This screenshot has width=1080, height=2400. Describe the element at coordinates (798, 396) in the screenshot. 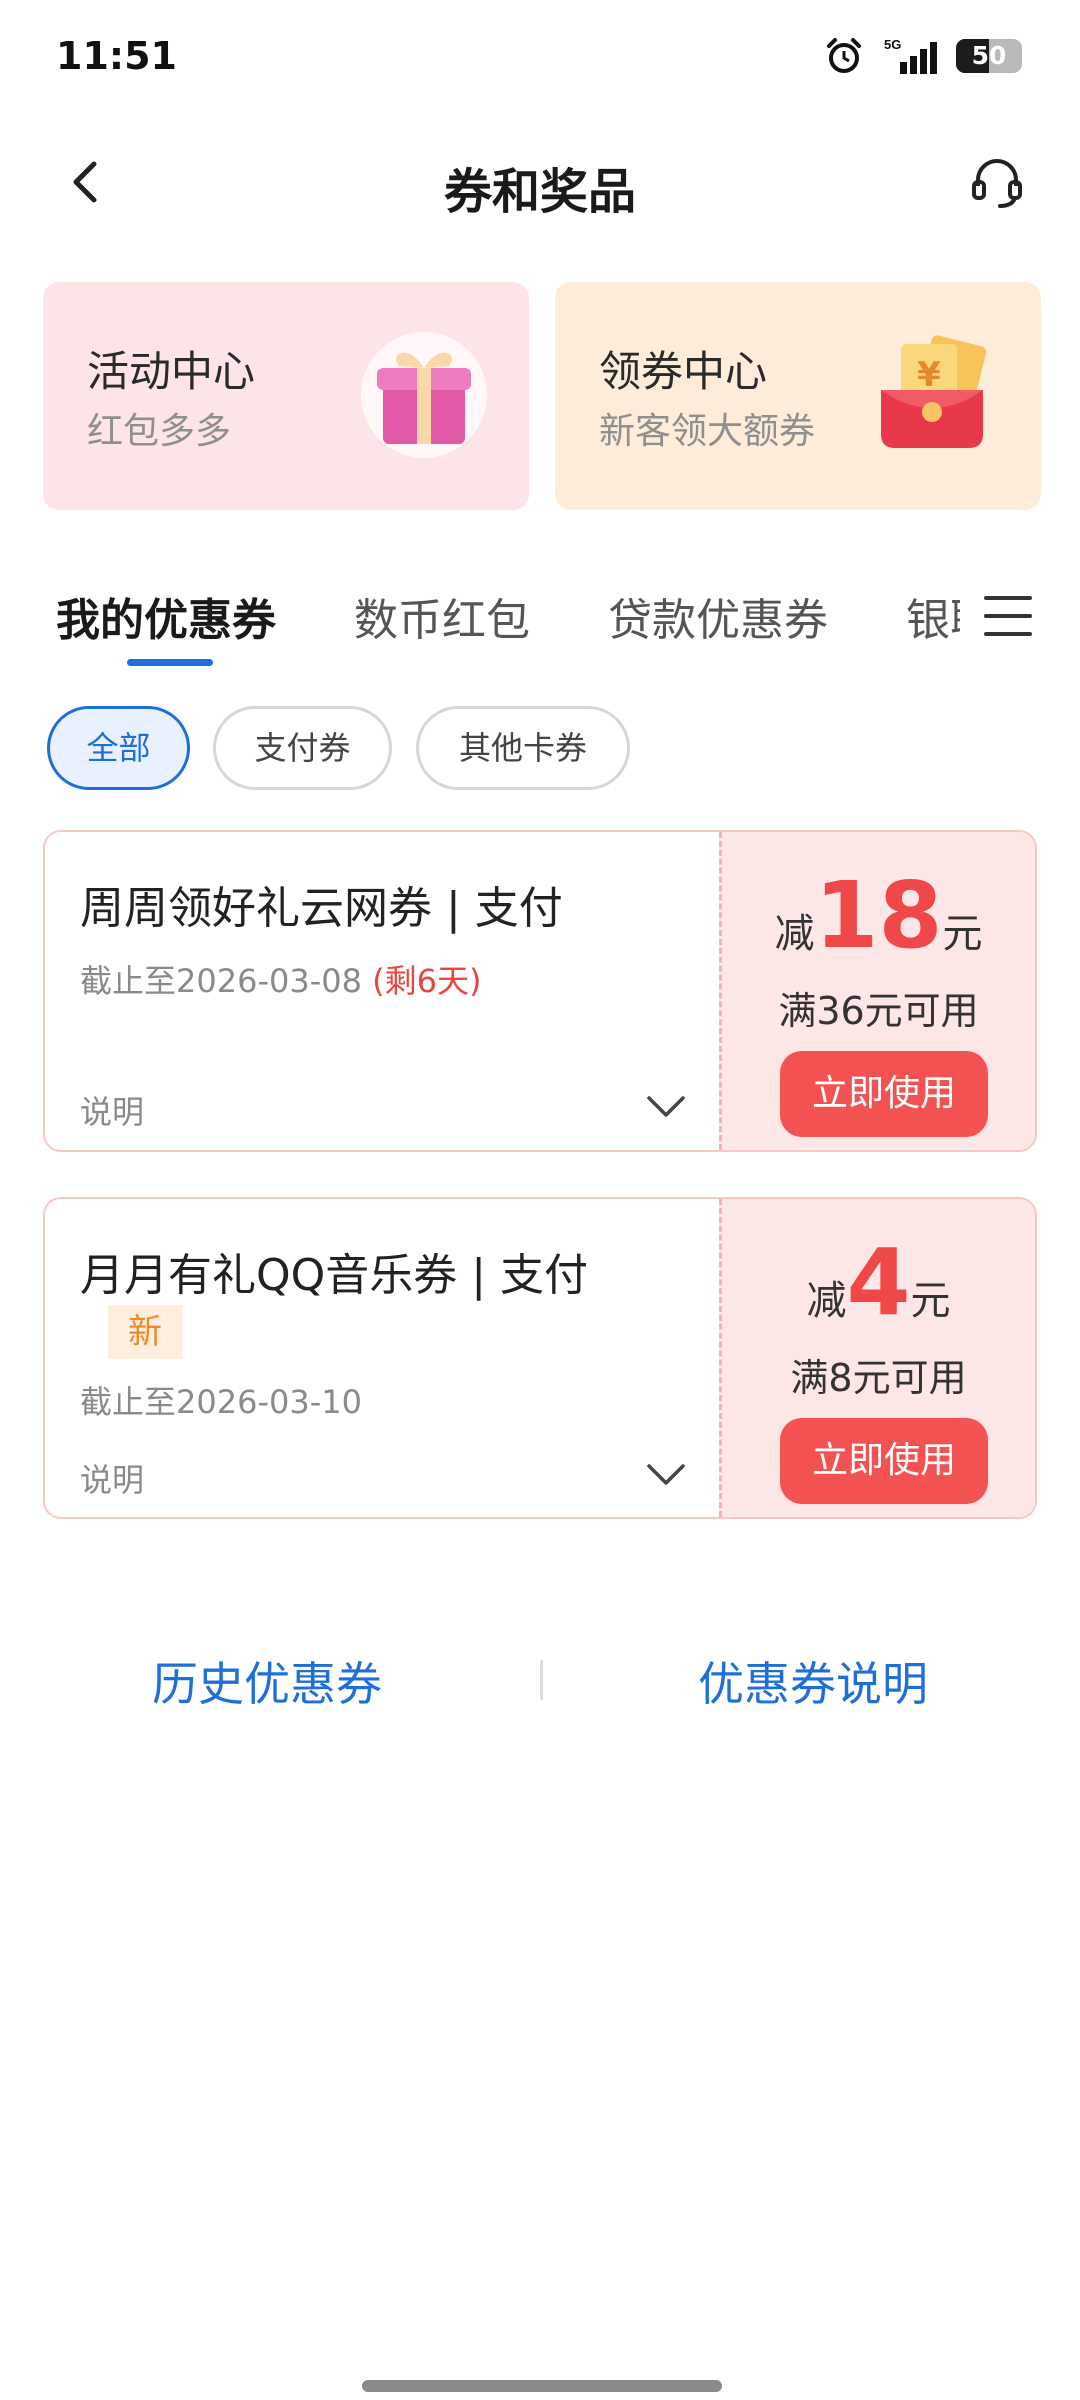

I see `coupon-center-card: 领券中心 新客领大额券 ¥` at that location.